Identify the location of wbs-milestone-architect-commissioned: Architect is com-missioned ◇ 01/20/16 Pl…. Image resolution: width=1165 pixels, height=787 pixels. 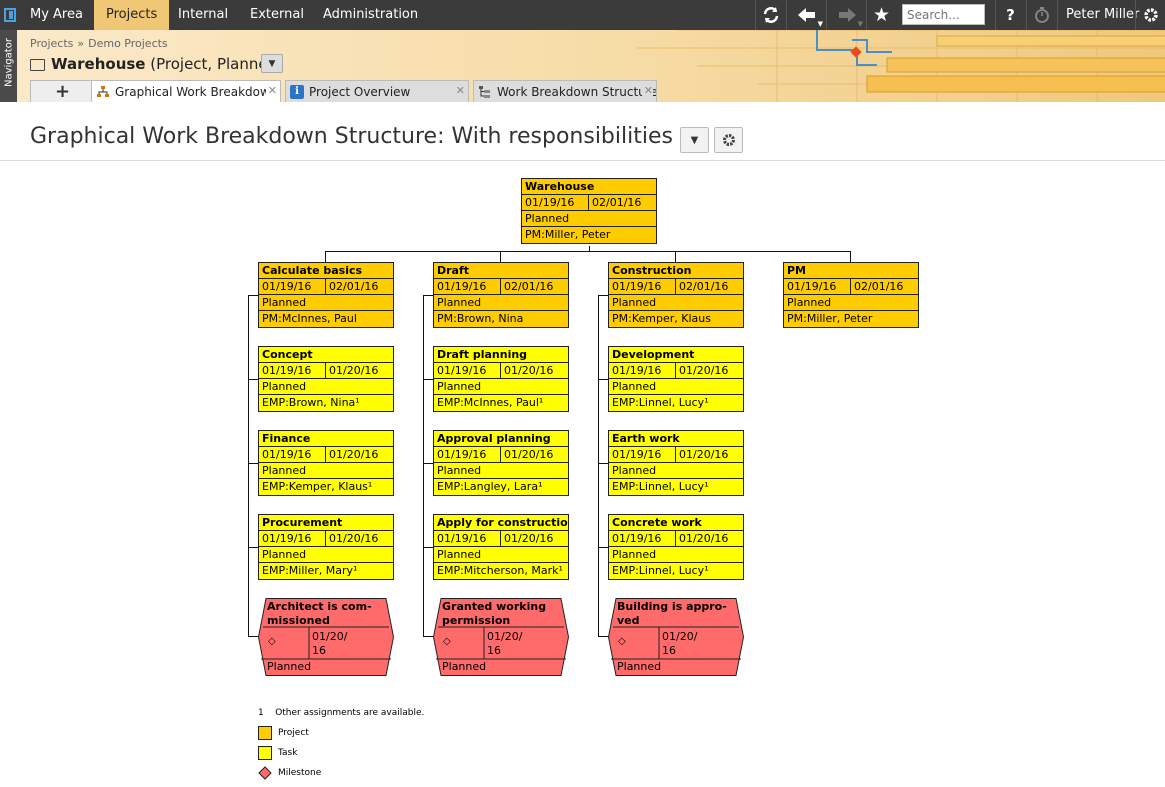
(326, 637).